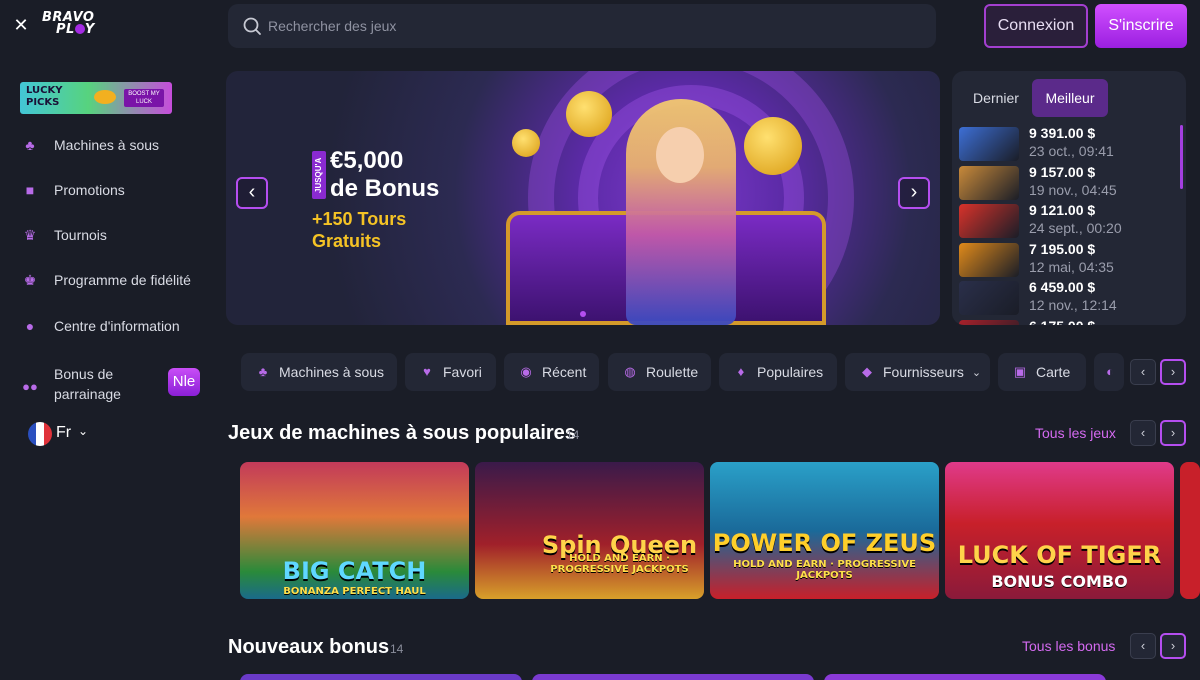  I want to click on win-amount: 6 175.00 $, so click(1062, 322).